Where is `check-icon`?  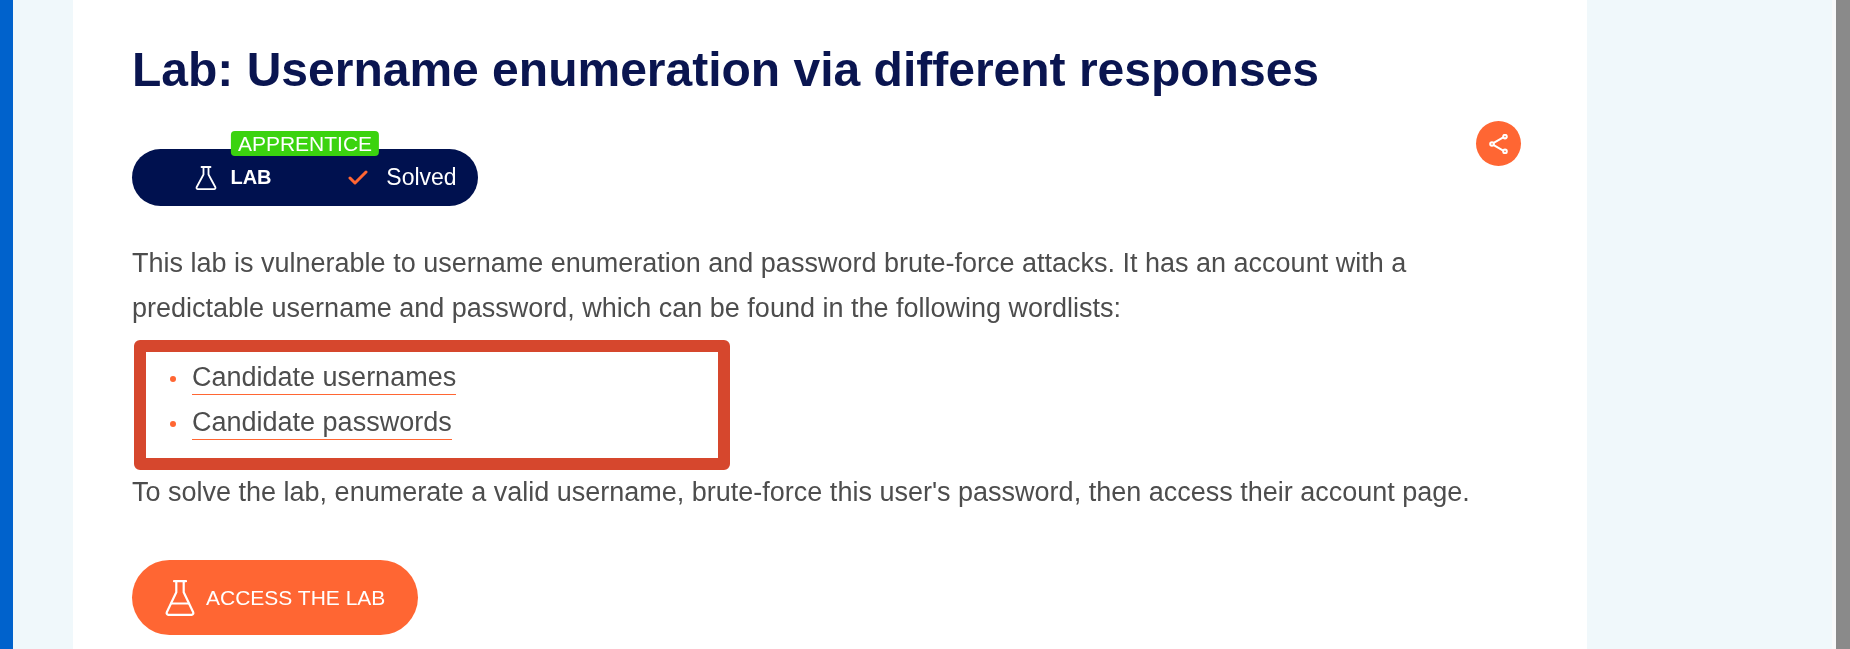 check-icon is located at coordinates (358, 177).